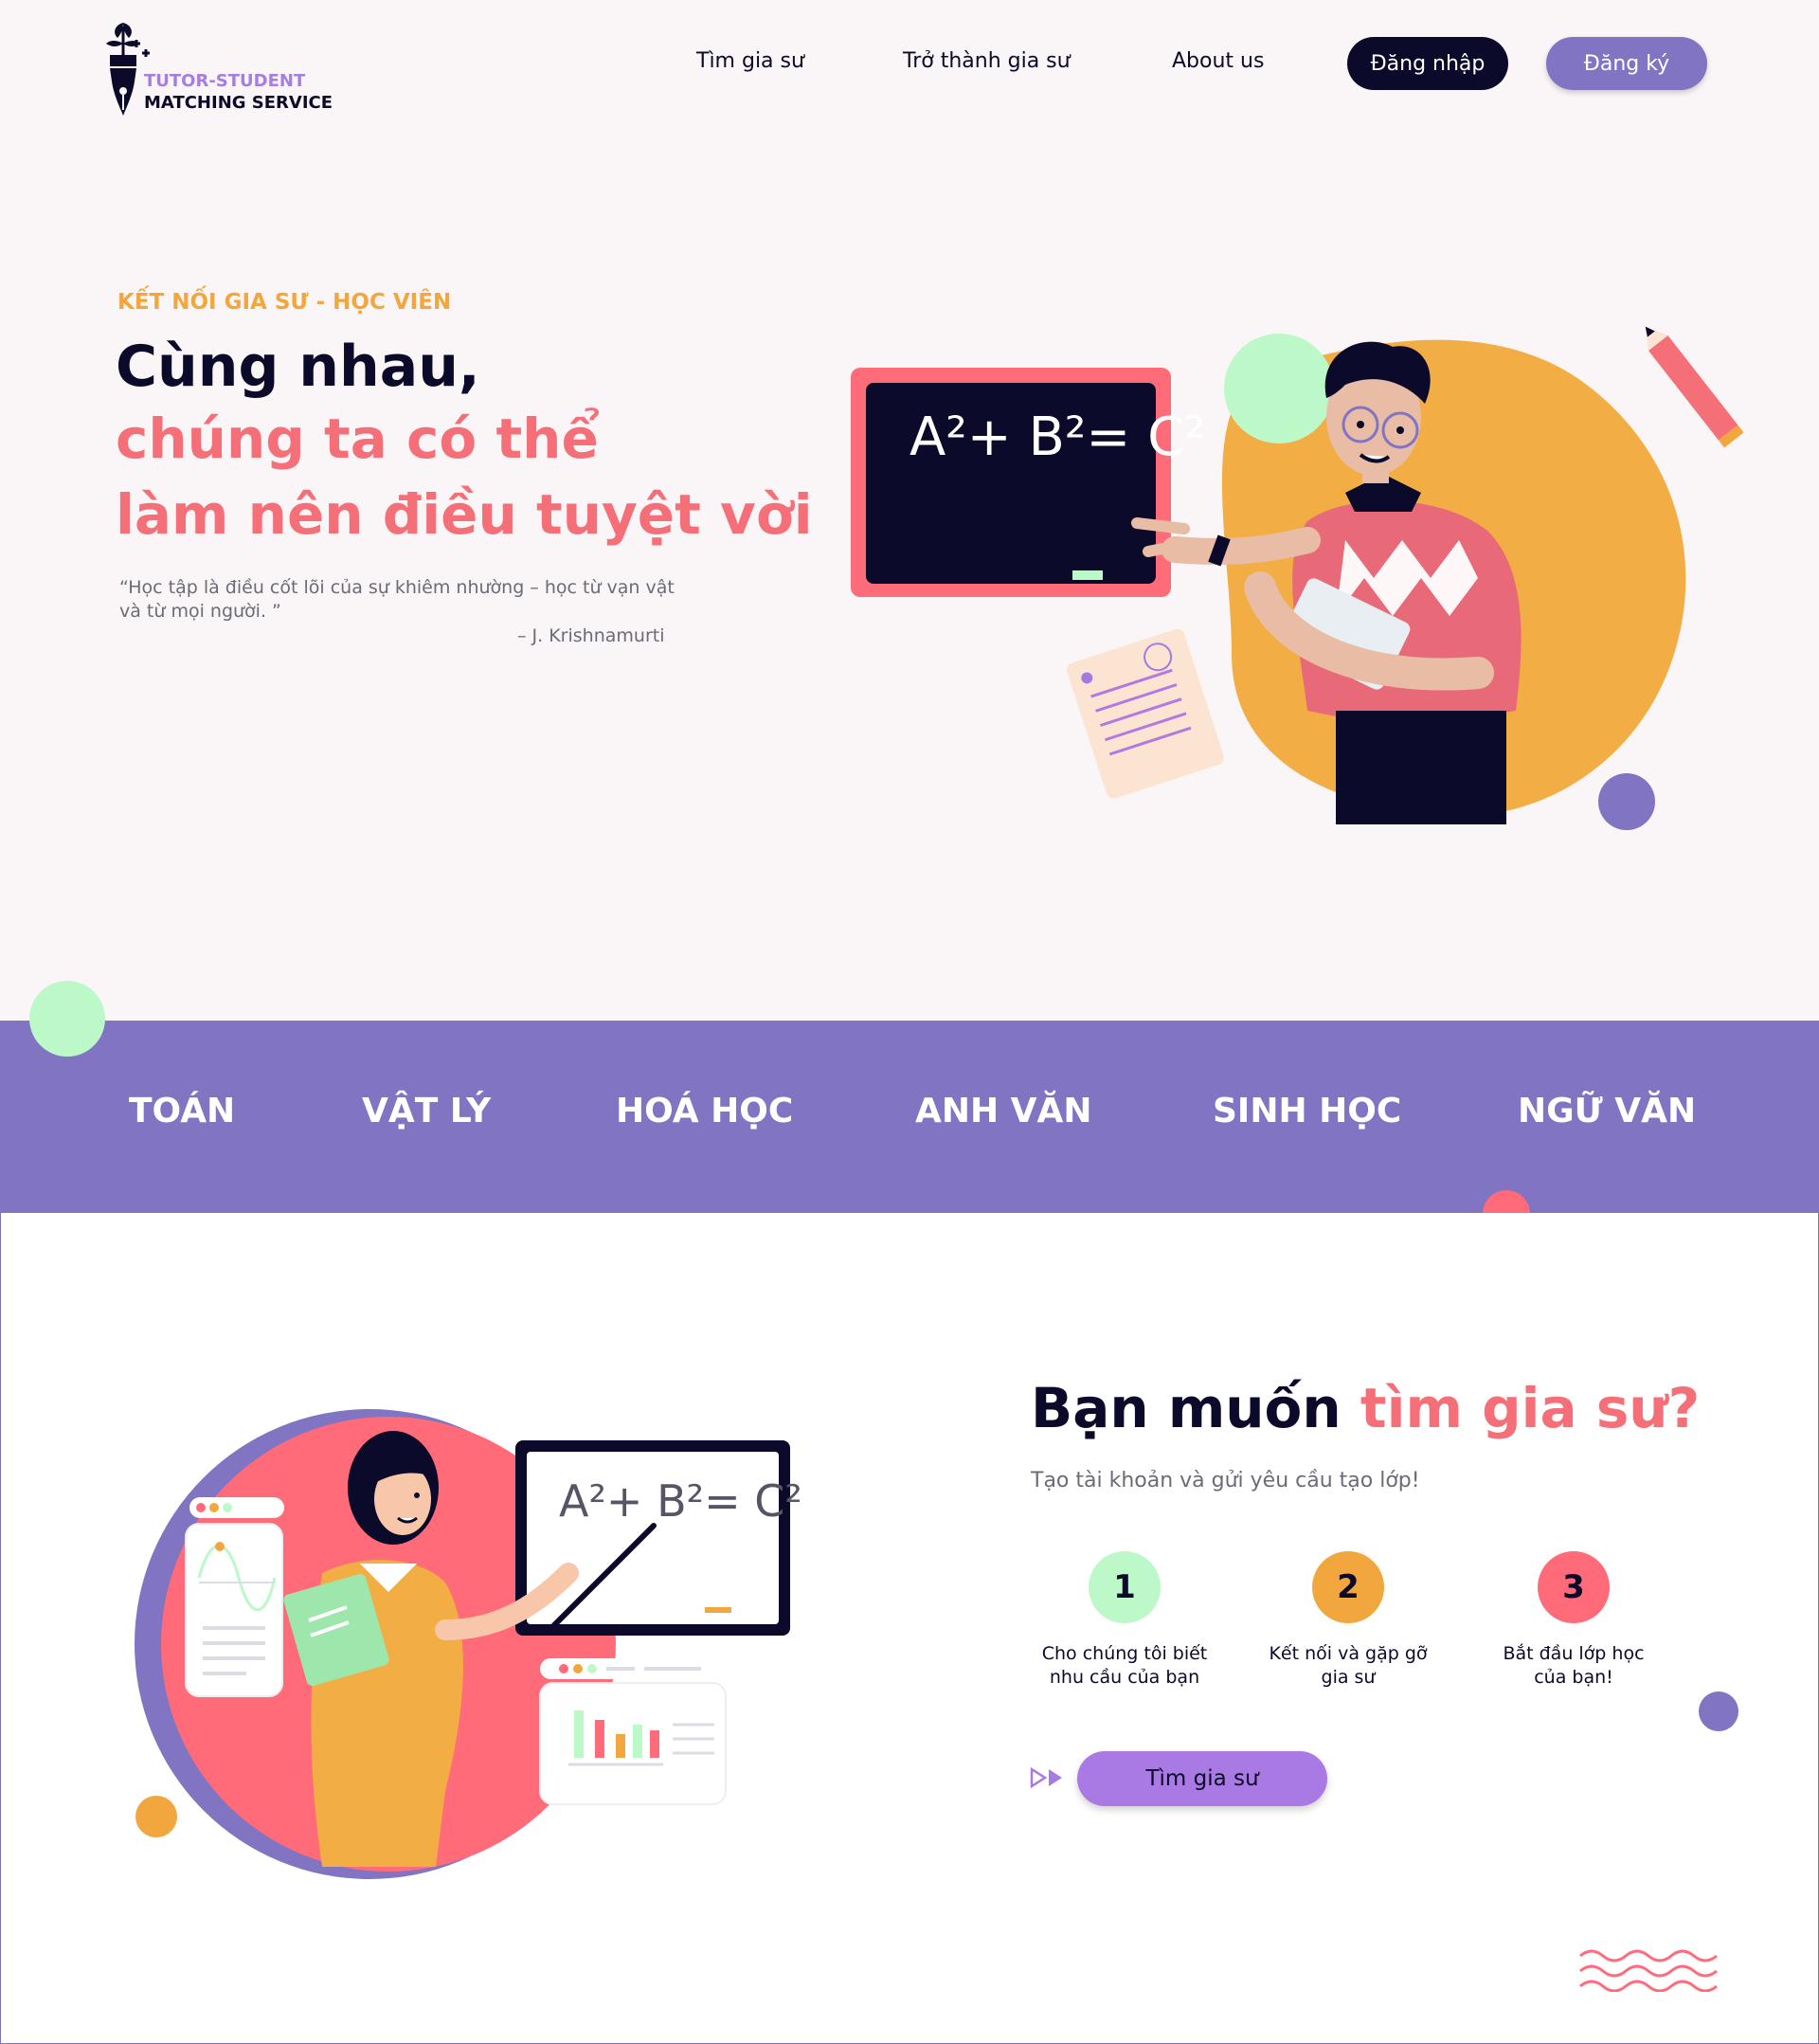  What do you see at coordinates (238, 103) in the screenshot?
I see `logo-line-2: MATCHING SERVICE` at bounding box center [238, 103].